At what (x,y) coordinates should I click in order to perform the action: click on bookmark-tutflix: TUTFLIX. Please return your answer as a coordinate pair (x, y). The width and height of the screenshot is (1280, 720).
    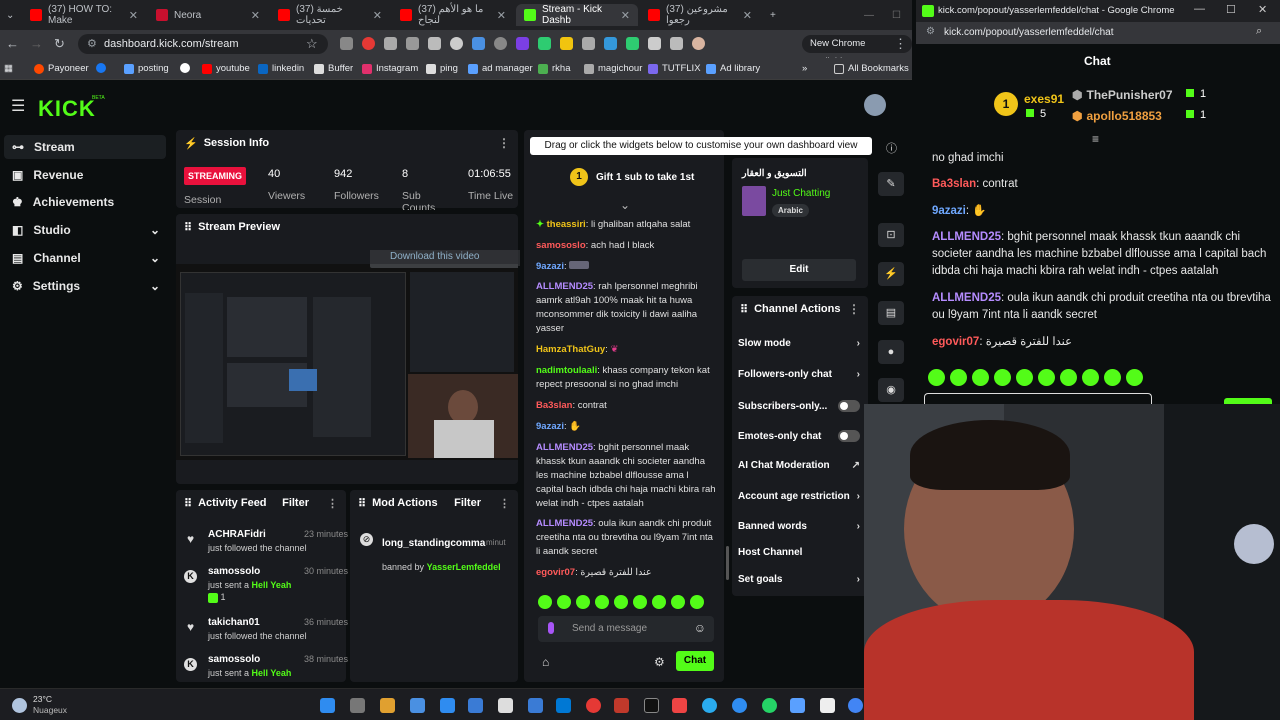
    Looking at the image, I should click on (674, 68).